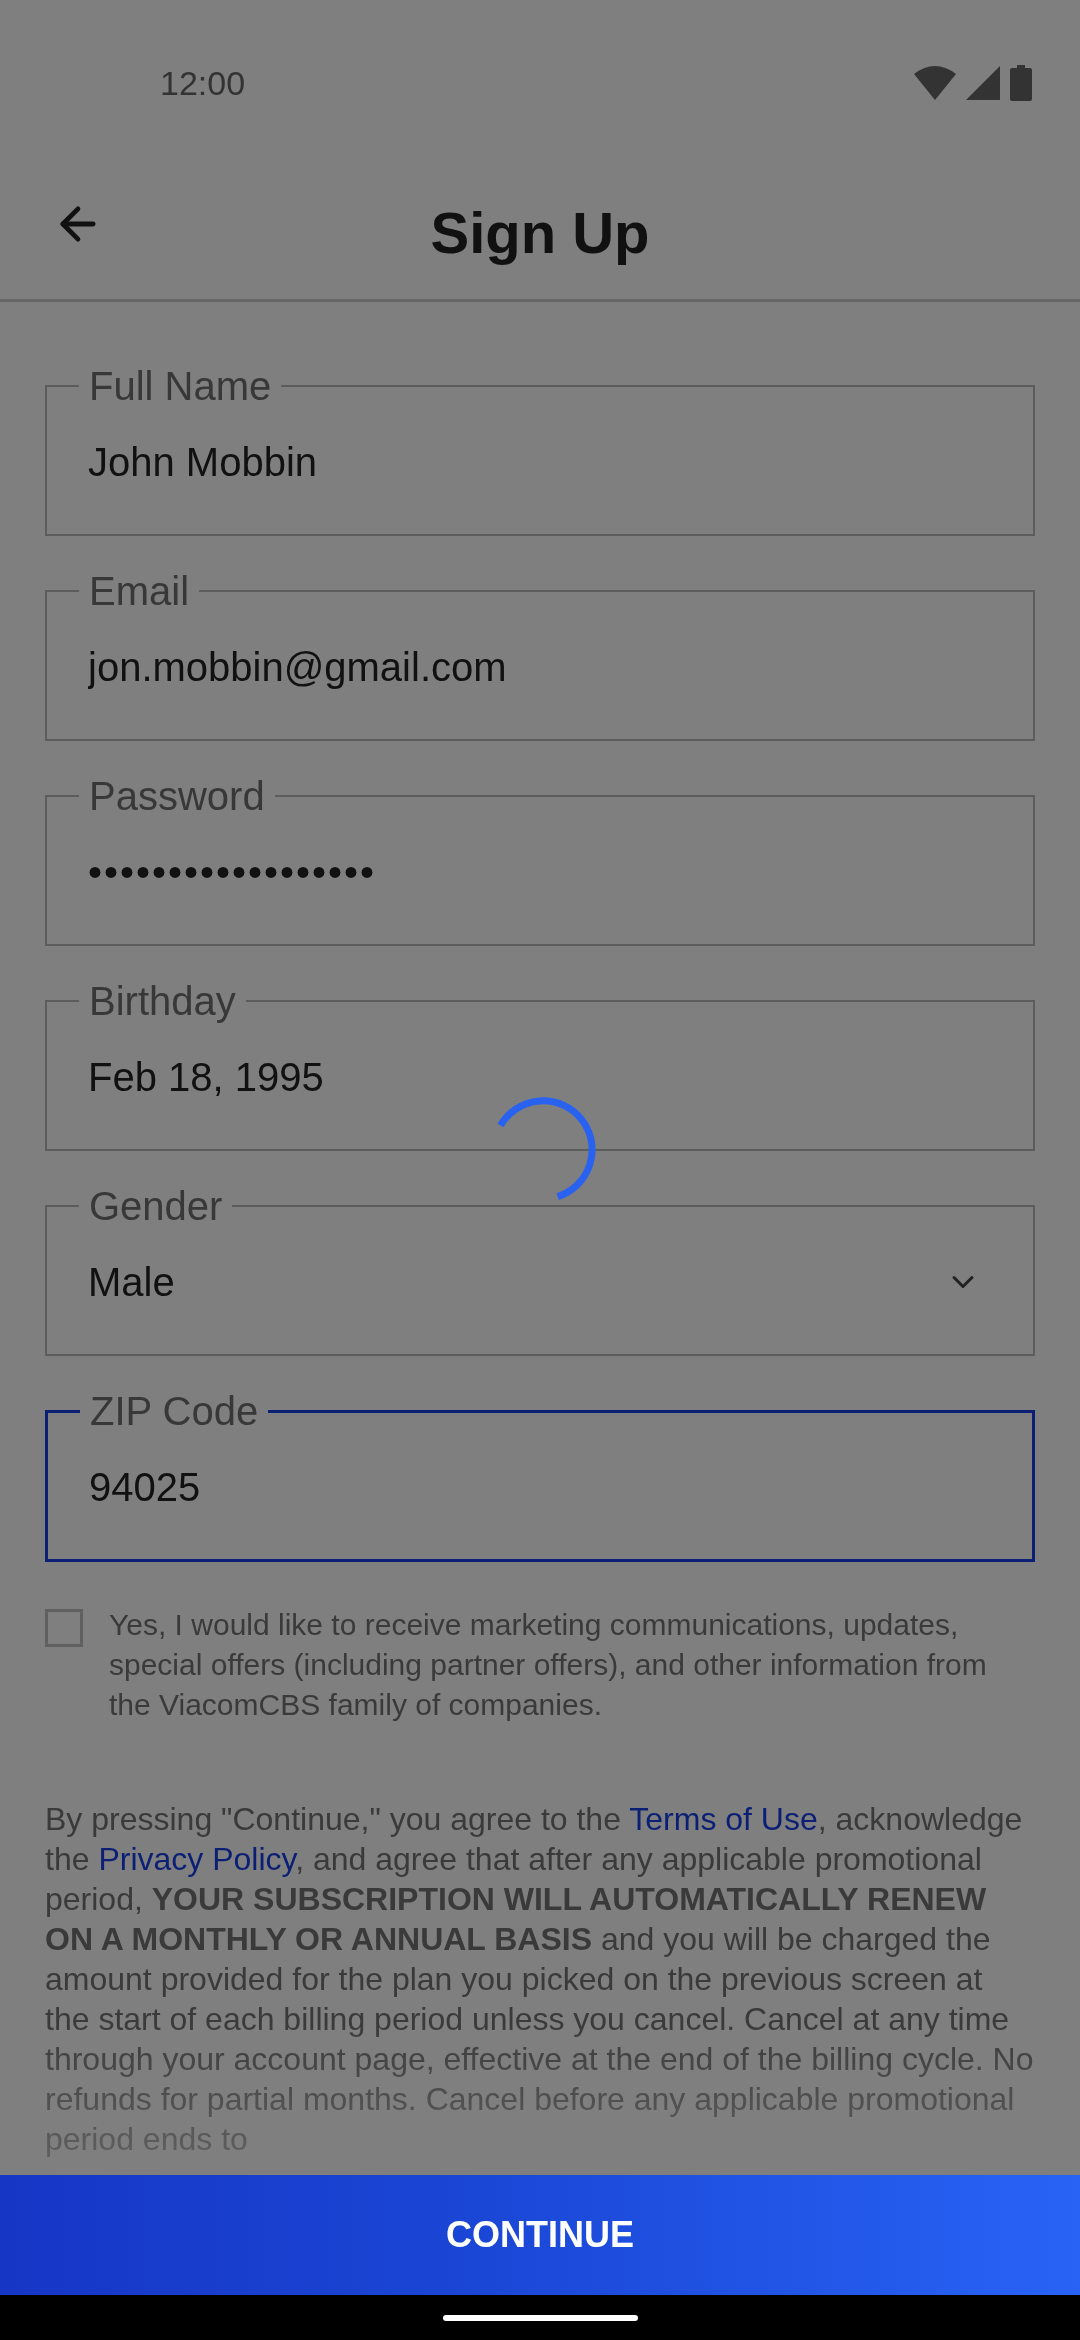  I want to click on field-label: ZIP Code, so click(174, 1411).